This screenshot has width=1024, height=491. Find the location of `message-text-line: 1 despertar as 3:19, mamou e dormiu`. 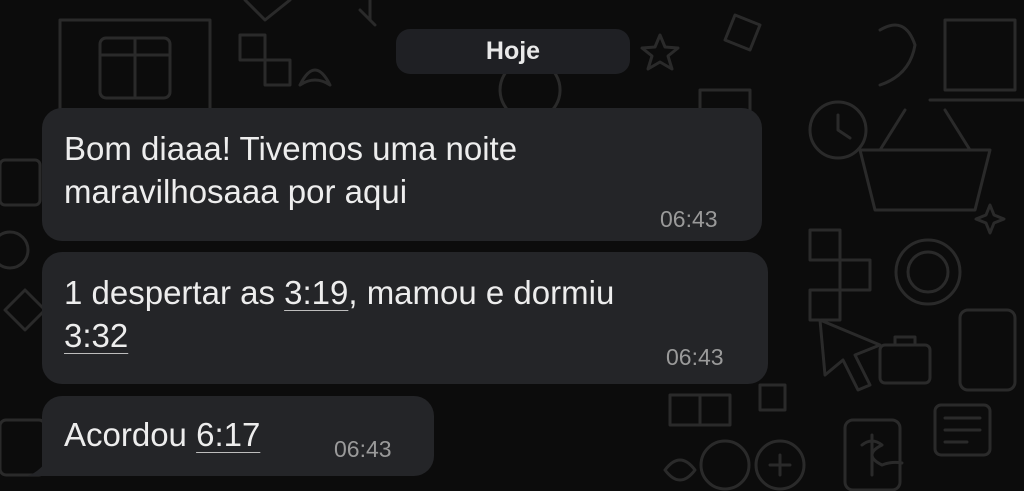

message-text-line: 1 despertar as 3:19, mamou e dormiu is located at coordinates (339, 292).